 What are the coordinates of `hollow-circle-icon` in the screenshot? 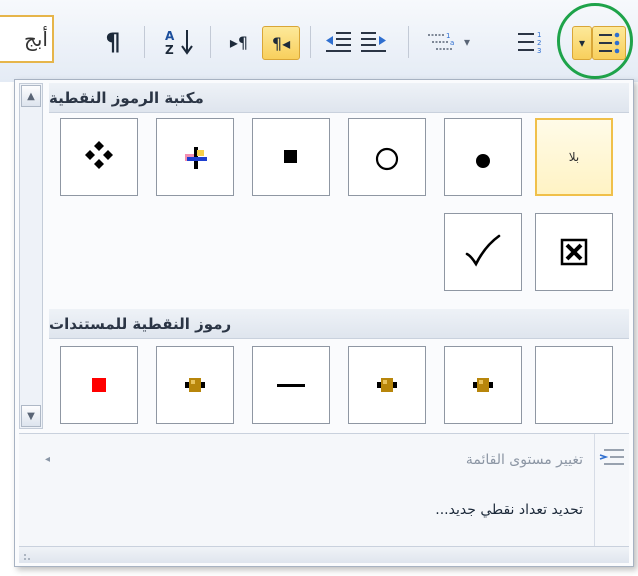 It's located at (387, 159).